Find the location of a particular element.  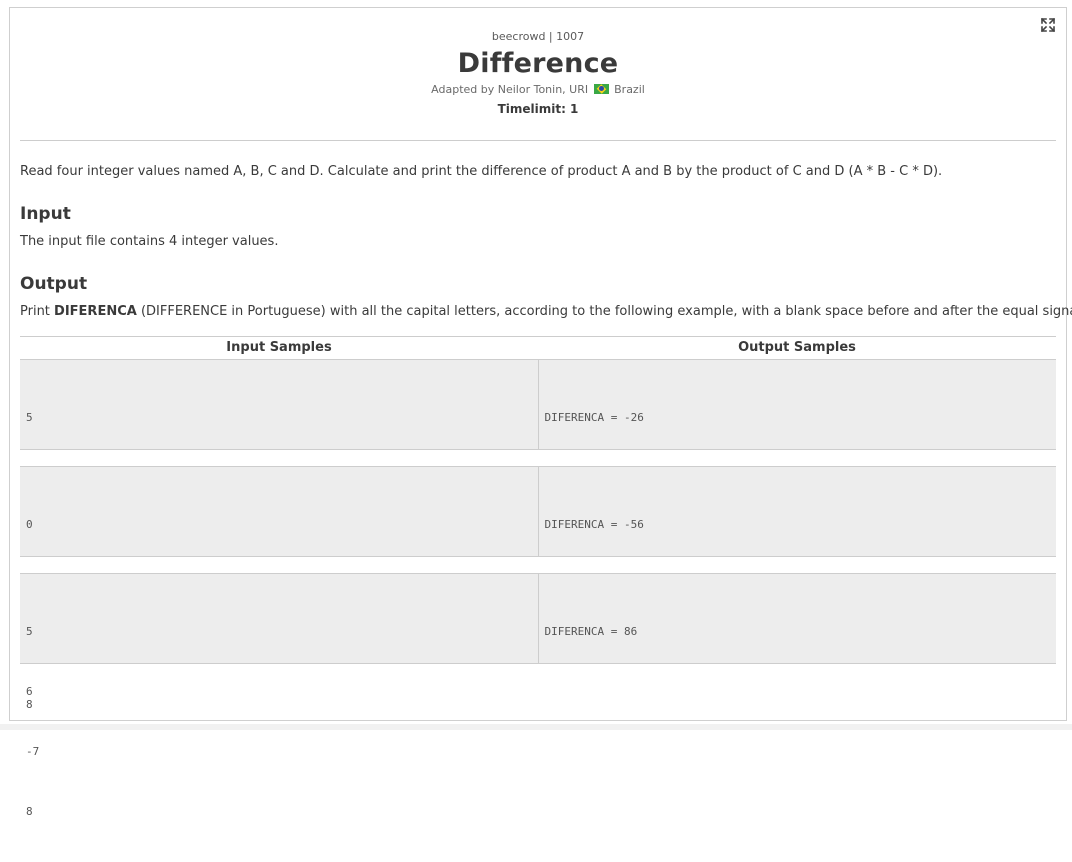

input-samples-header: Input Samples is located at coordinates (279, 347).